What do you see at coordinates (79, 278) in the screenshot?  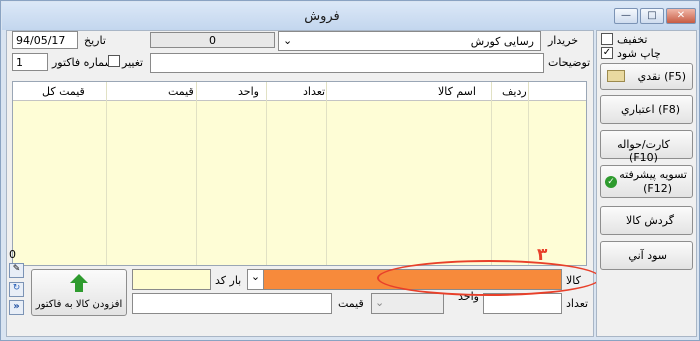 I see `arrow-up-icon` at bounding box center [79, 278].